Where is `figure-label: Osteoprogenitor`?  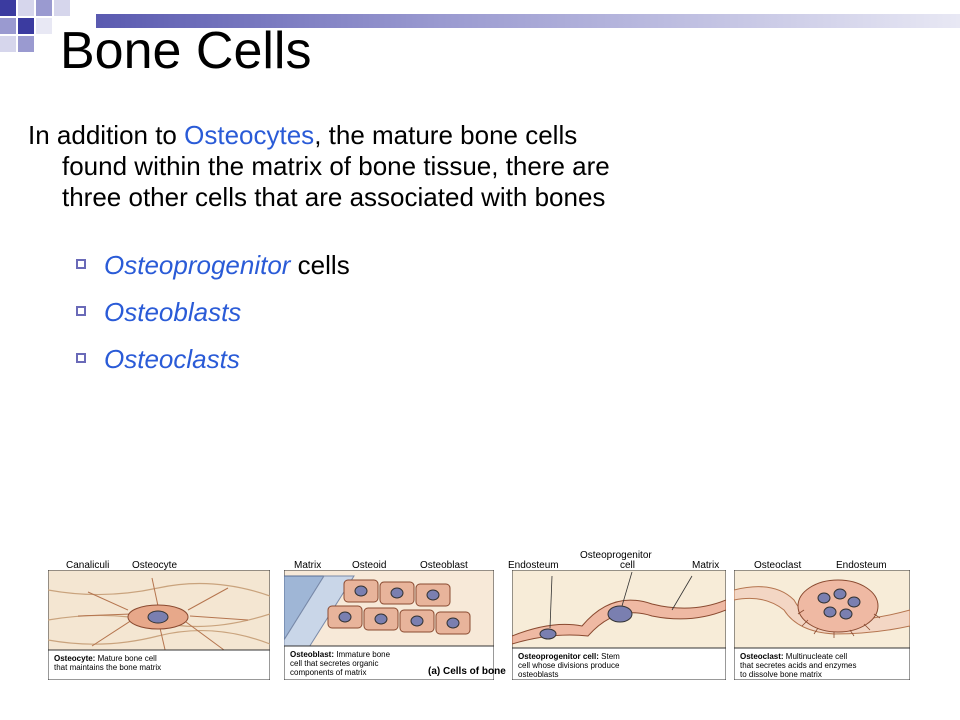
figure-label: Osteoprogenitor is located at coordinates (616, 555).